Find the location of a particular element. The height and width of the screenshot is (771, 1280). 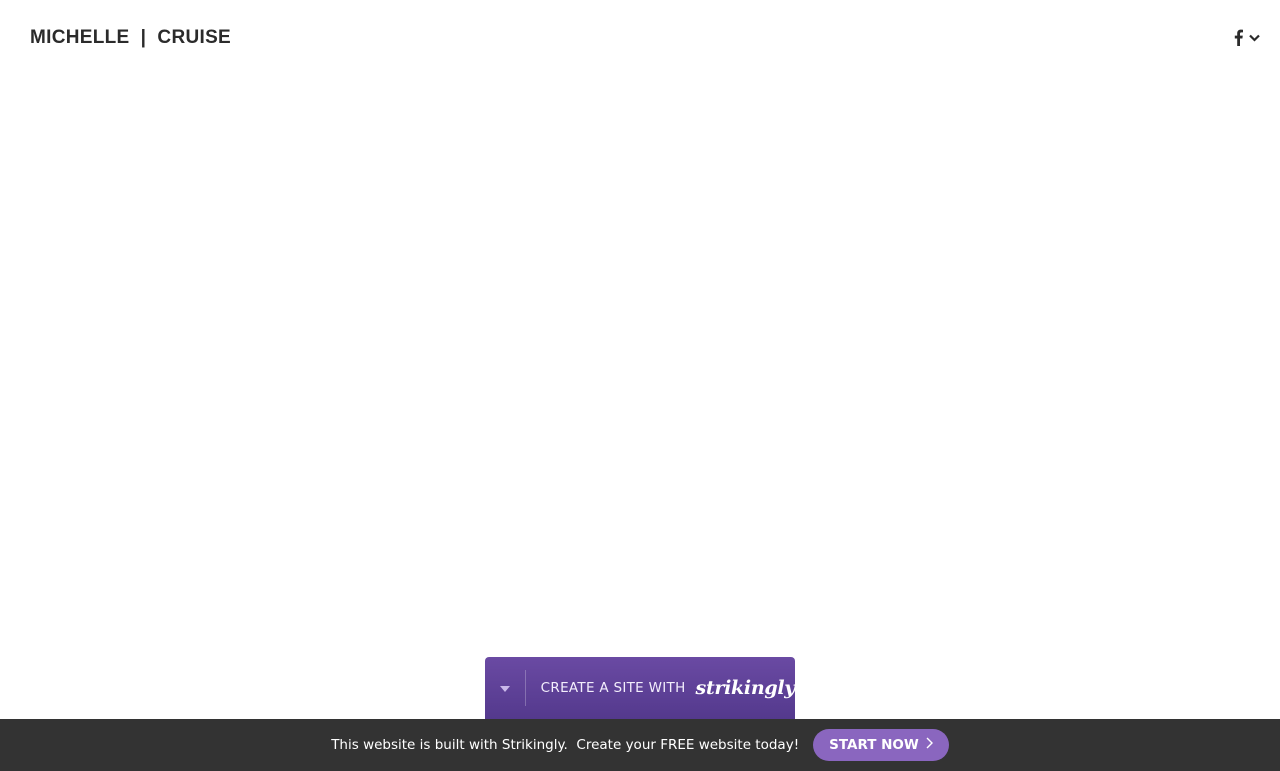

badge-toggle-button is located at coordinates (505, 688).